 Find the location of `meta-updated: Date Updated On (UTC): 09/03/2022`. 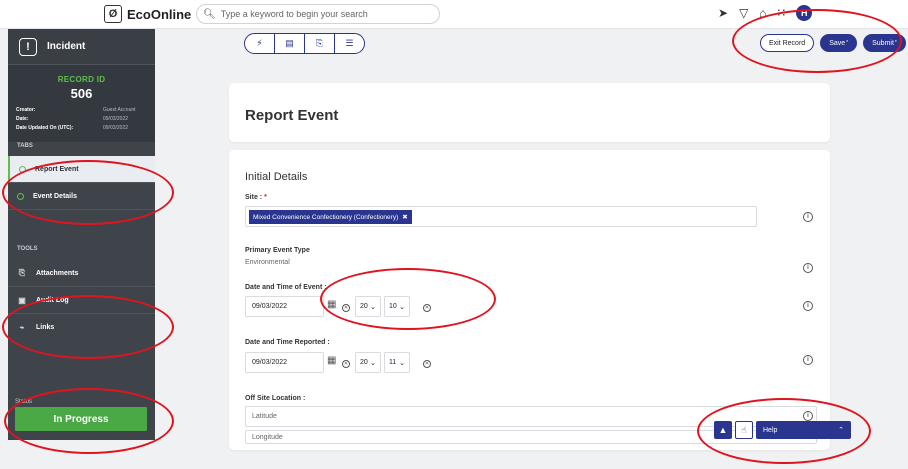

meta-updated: Date Updated On (UTC): 09/03/2022 is located at coordinates (72, 128).